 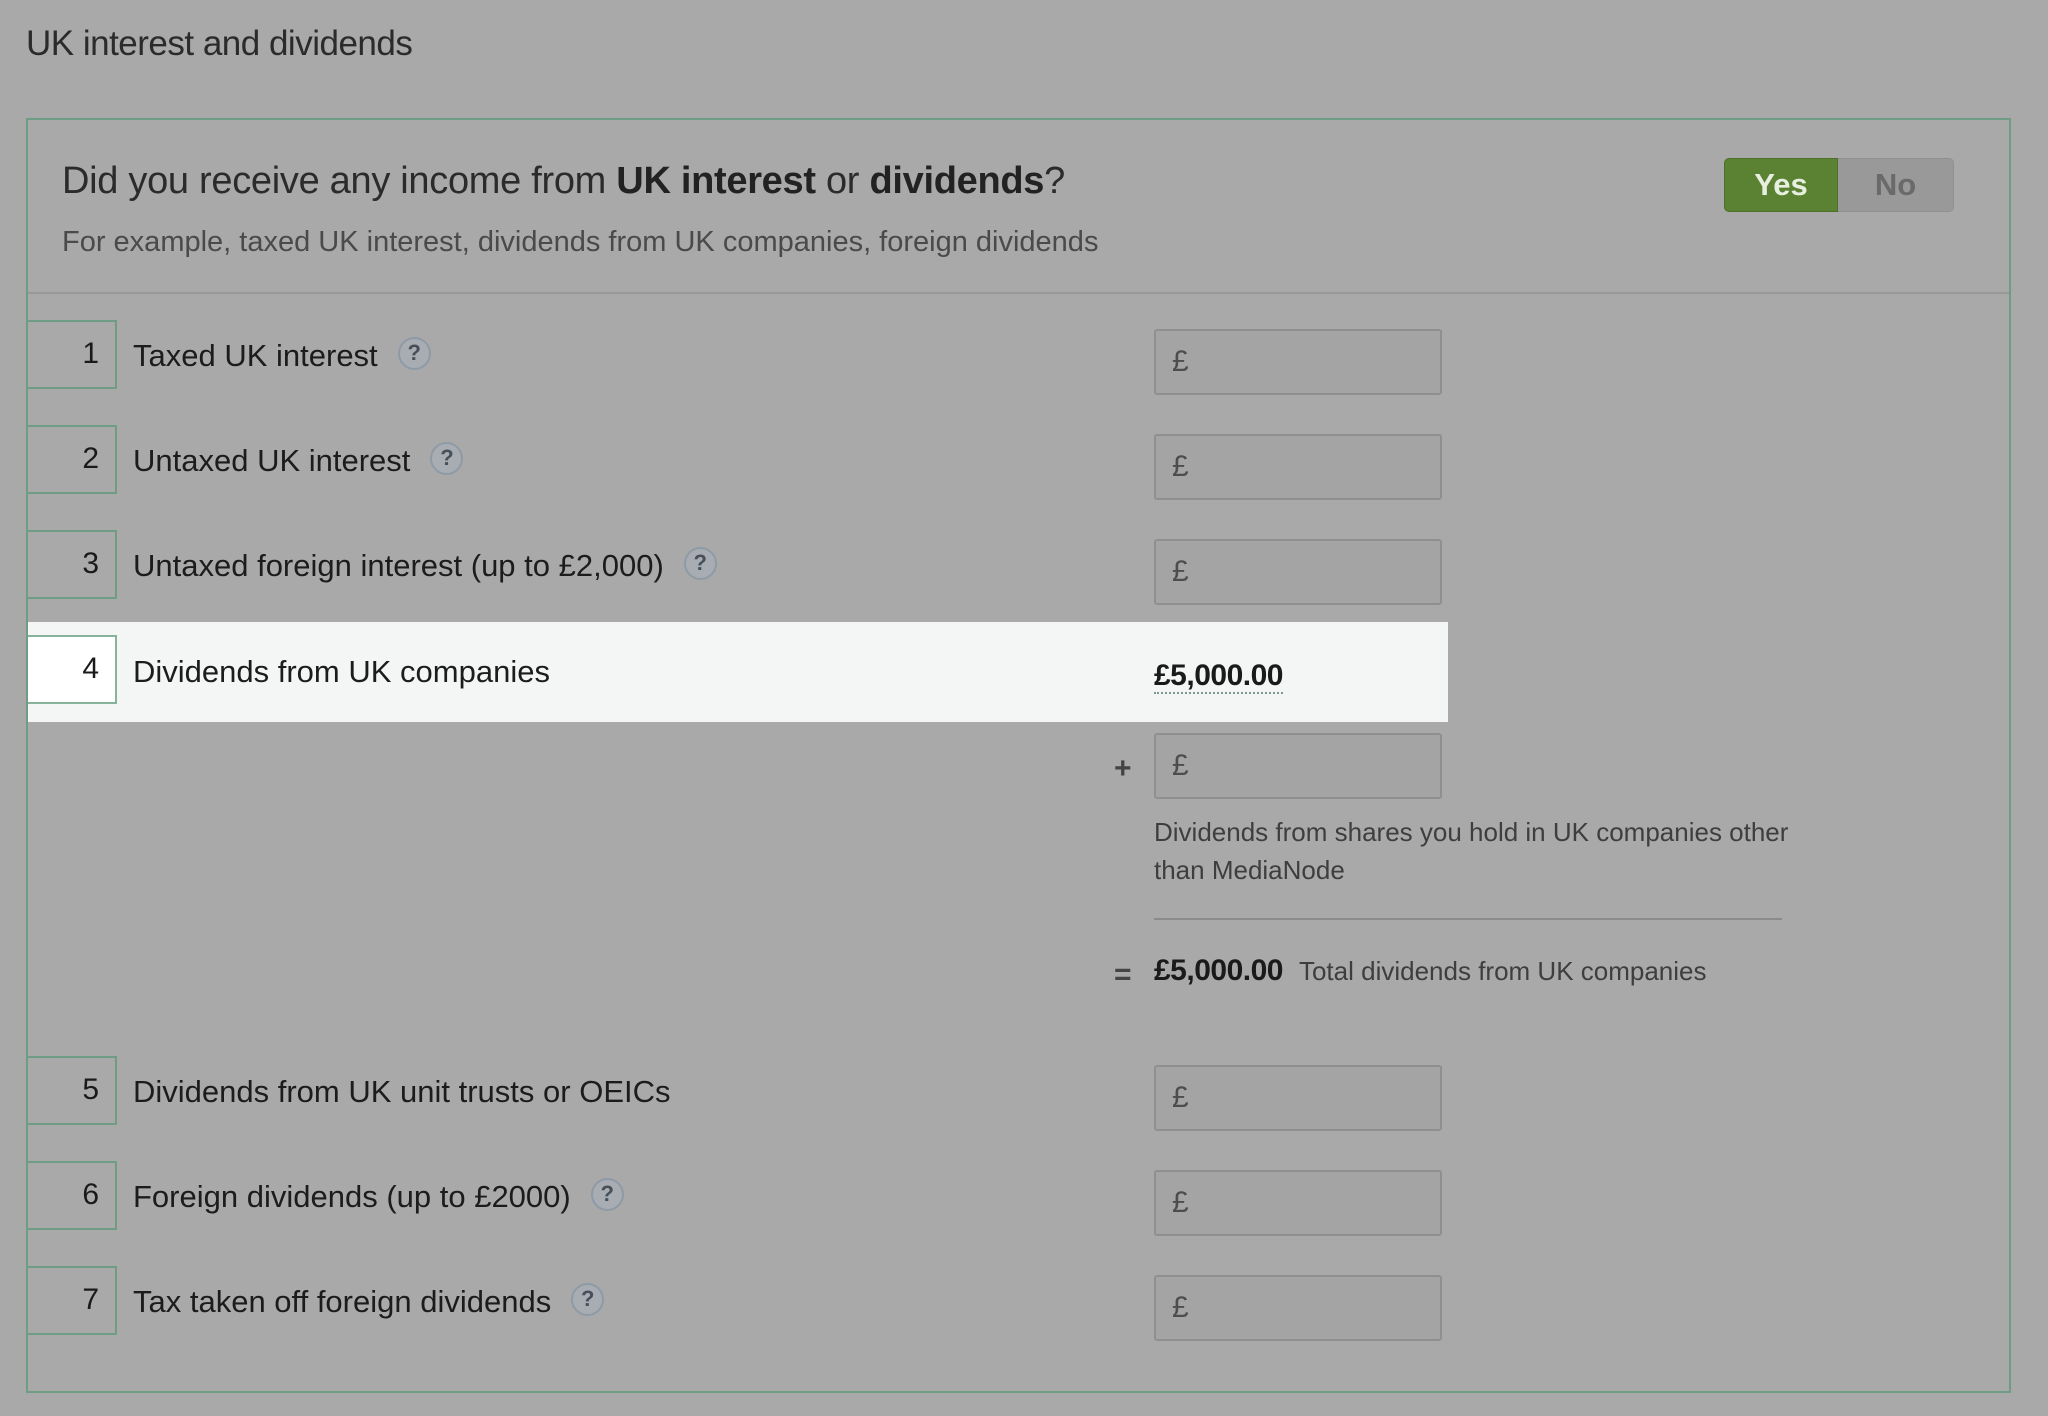 I want to click on row-label-text: Dividends from UK unit trusts or OEICs, so click(x=402, y=1091).